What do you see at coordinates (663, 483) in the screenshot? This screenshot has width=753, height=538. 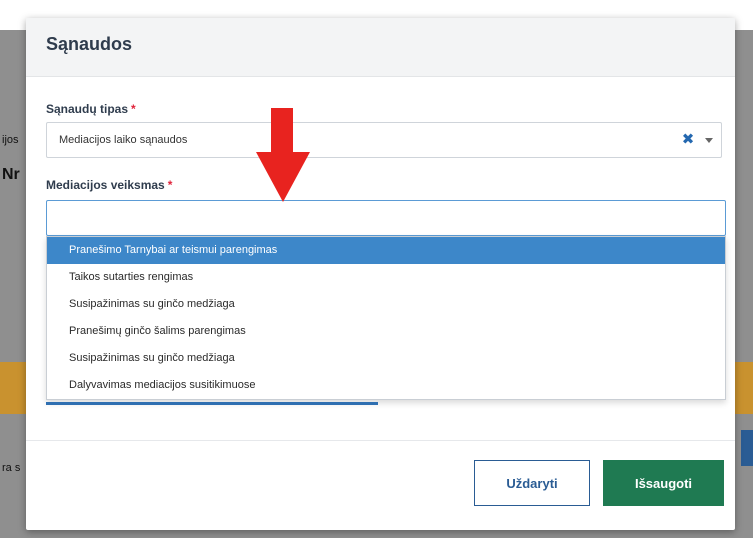 I see `save-button: Išsaugoti` at bounding box center [663, 483].